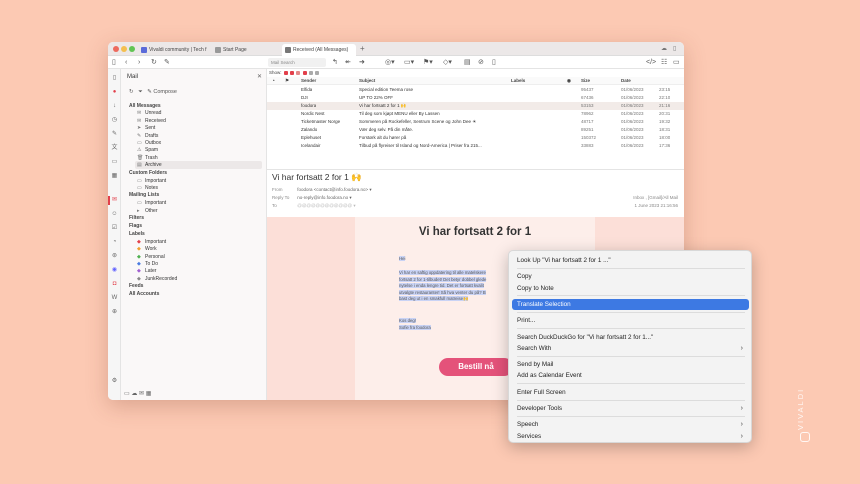 This screenshot has height=484, width=860. Describe the element at coordinates (136, 218) in the screenshot. I see `folder-section: Filters` at that location.